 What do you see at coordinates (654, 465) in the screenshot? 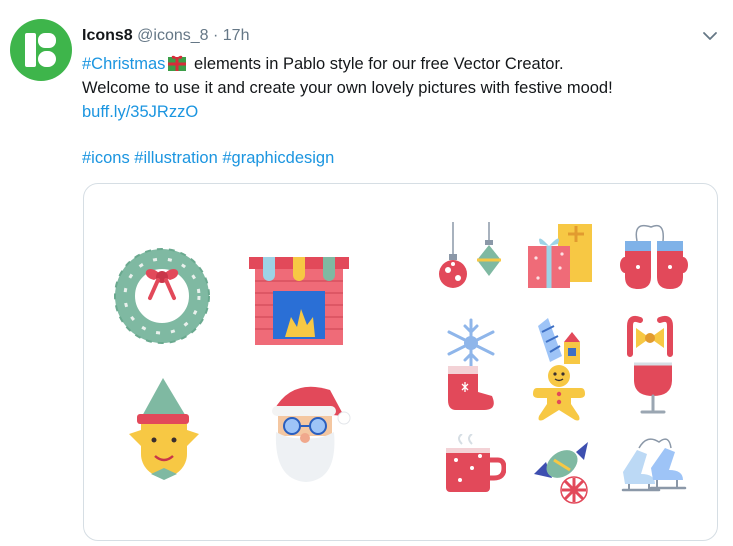
I see `ice-skates-icon` at bounding box center [654, 465].